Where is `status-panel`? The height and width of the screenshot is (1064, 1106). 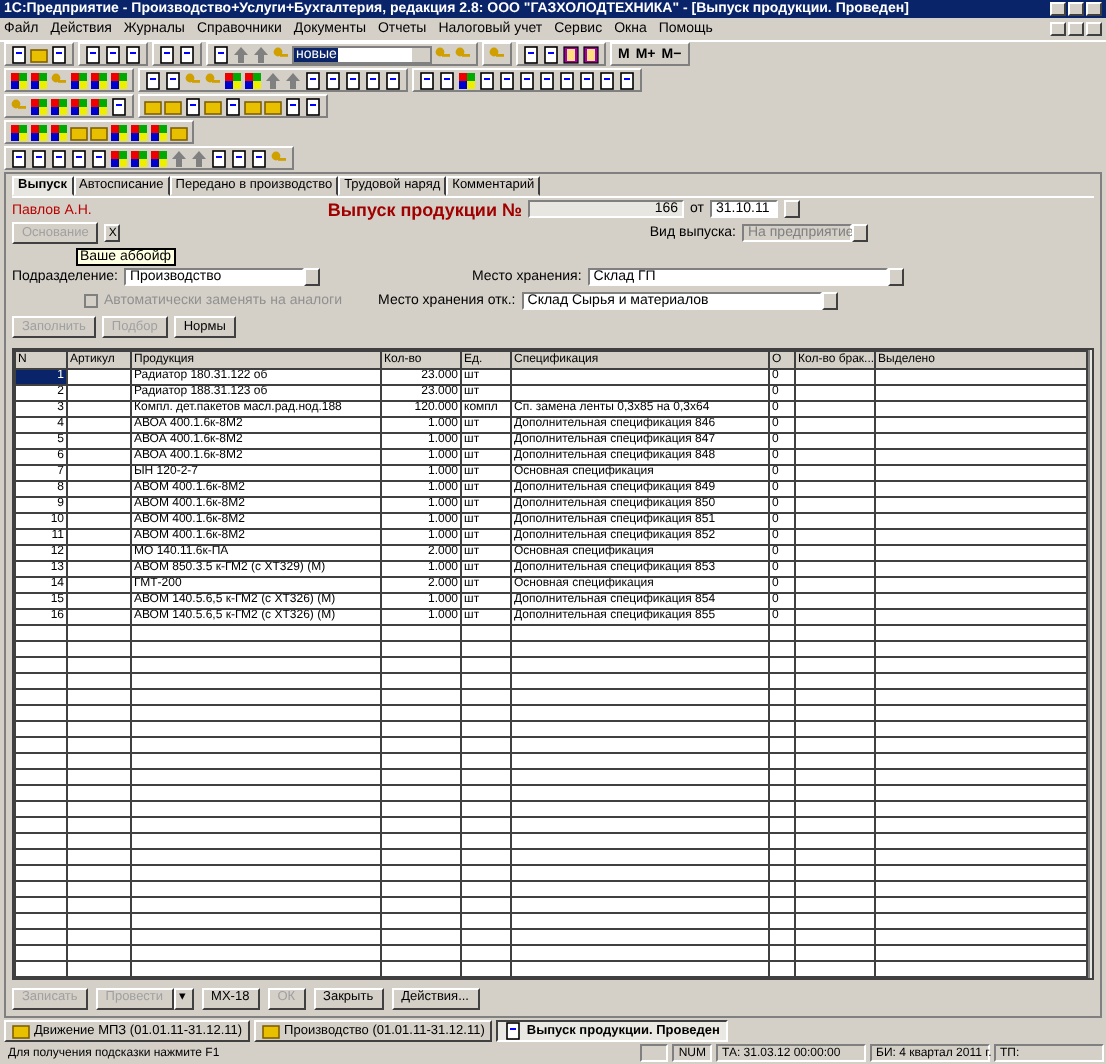
status-panel is located at coordinates (654, 1053).